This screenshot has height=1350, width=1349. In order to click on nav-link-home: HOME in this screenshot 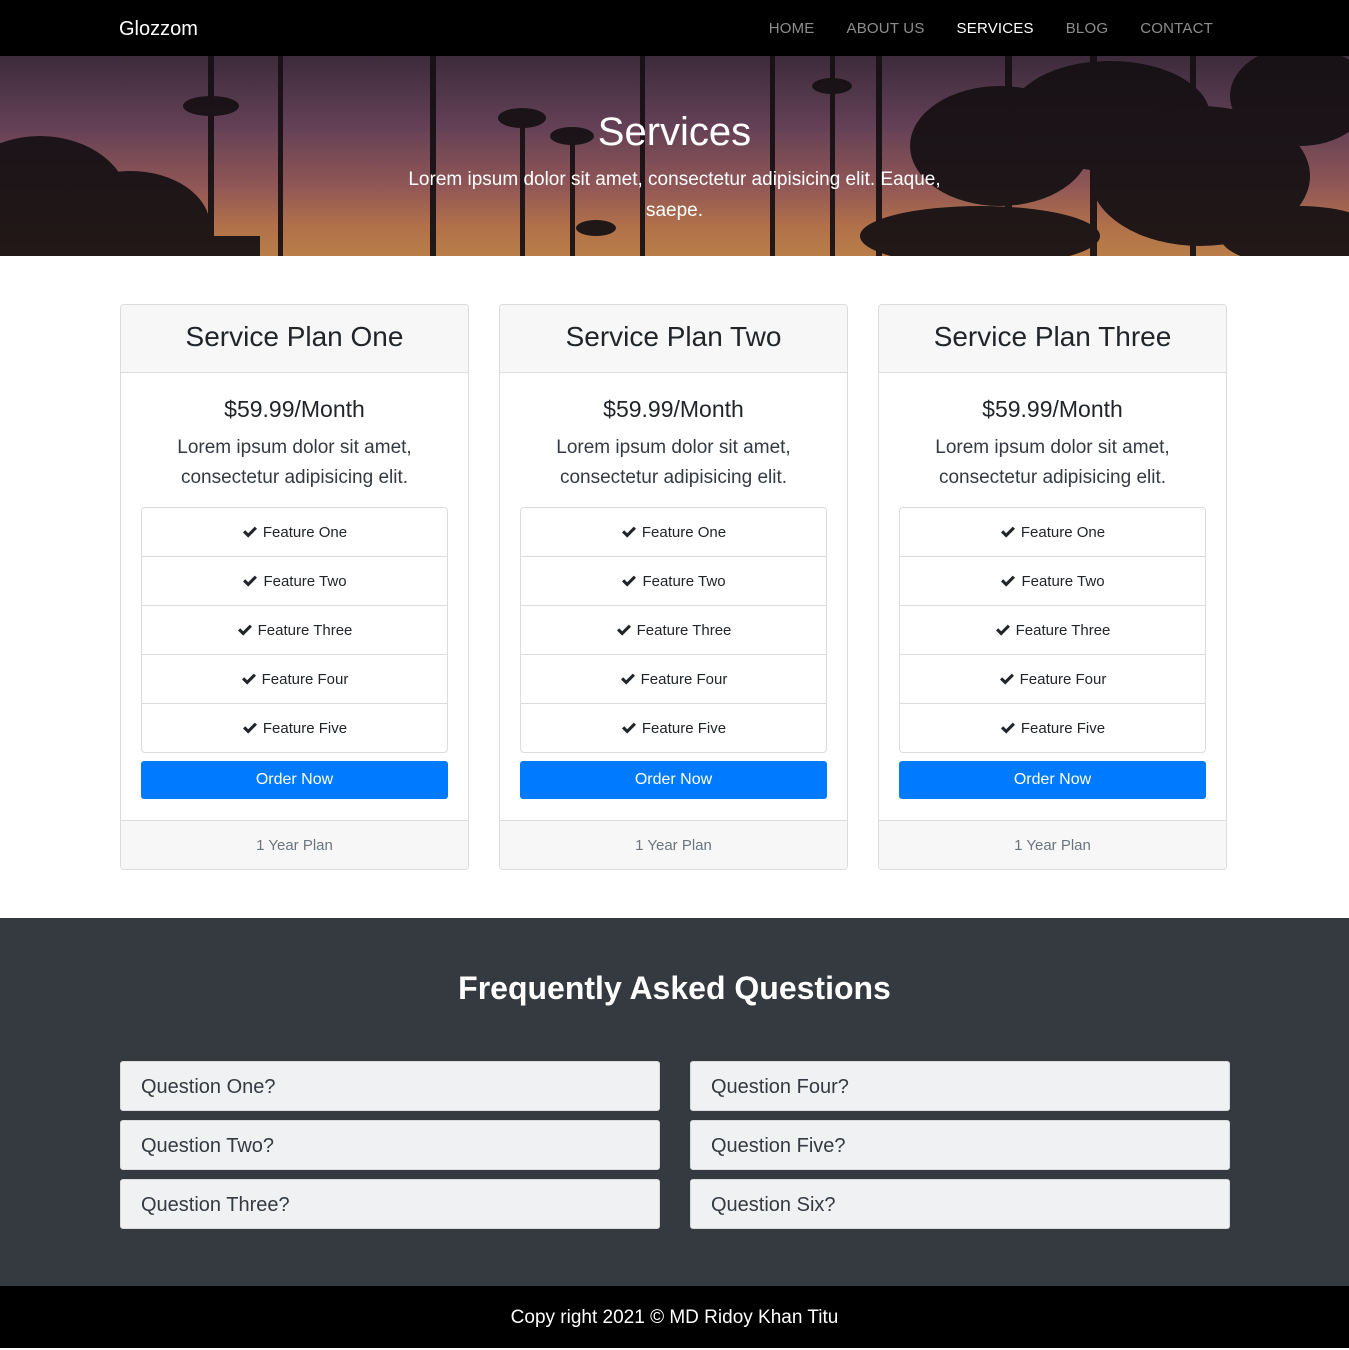, I will do `click(792, 29)`.